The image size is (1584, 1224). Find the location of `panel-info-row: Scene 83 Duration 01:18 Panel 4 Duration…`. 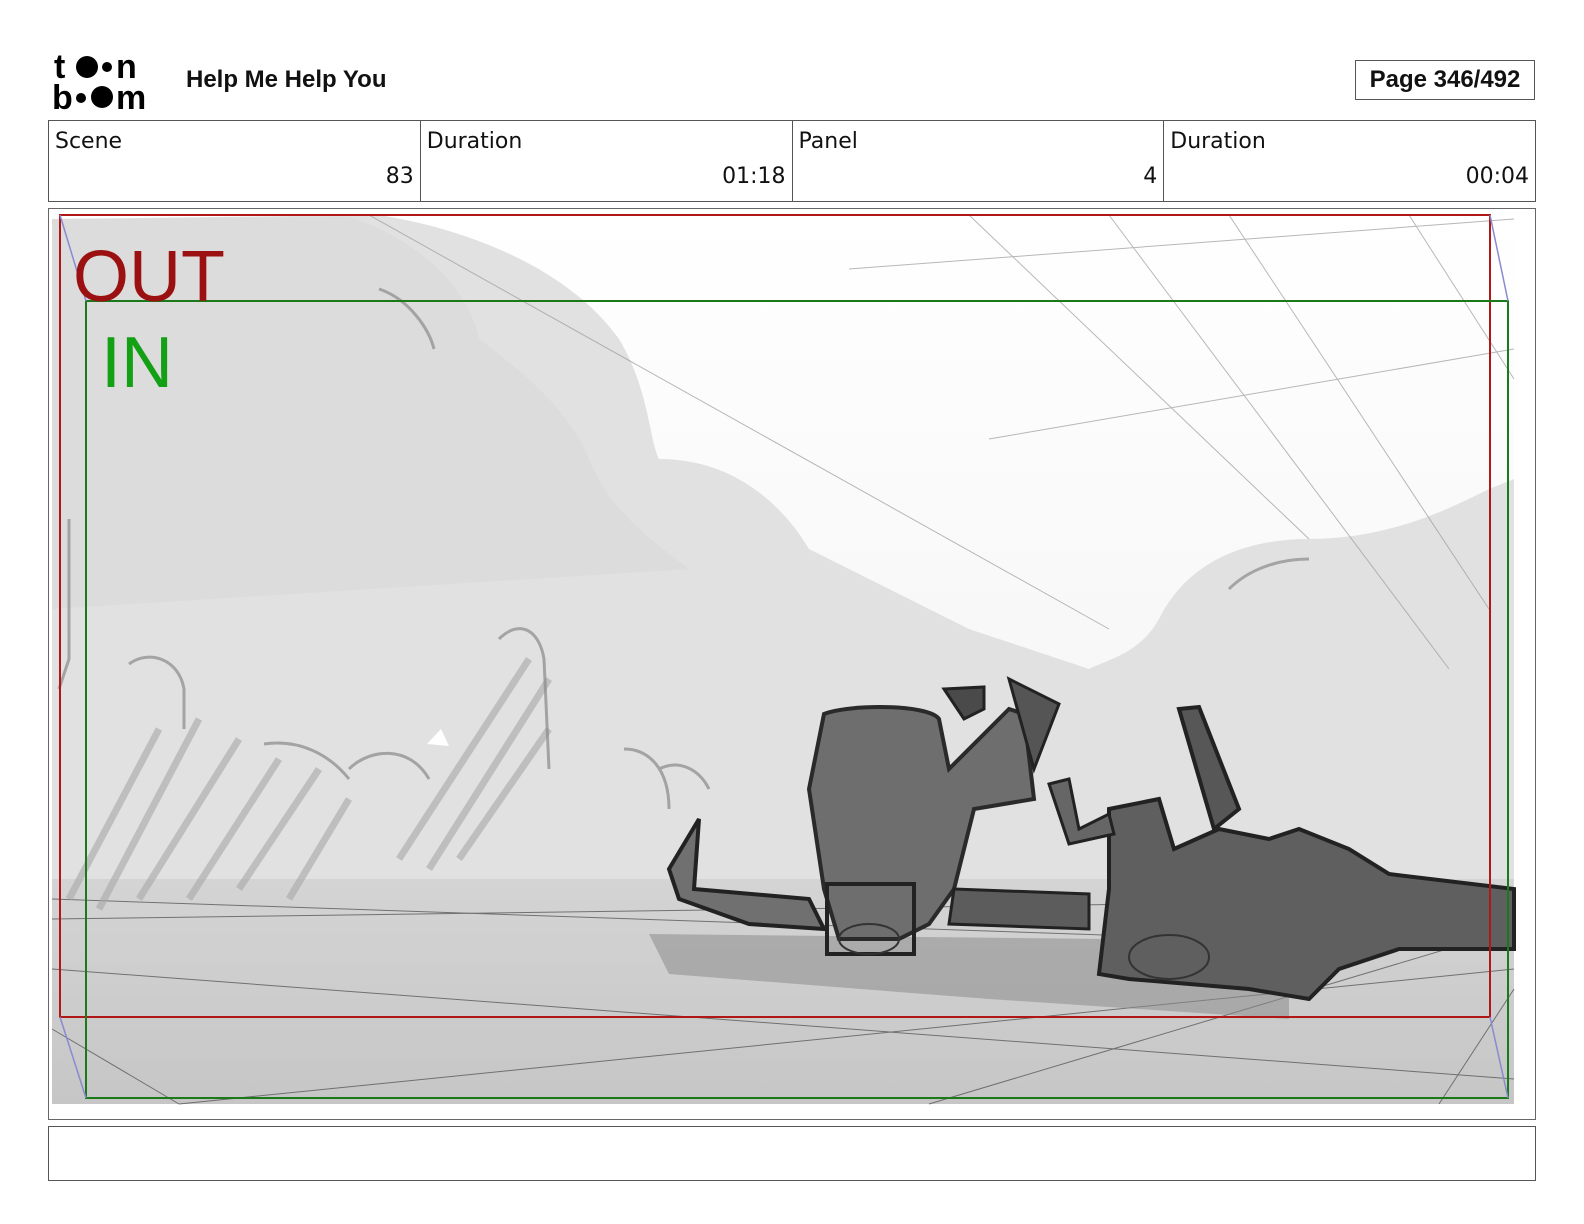

panel-info-row: Scene 83 Duration 01:18 Panel 4 Duration… is located at coordinates (792, 161).